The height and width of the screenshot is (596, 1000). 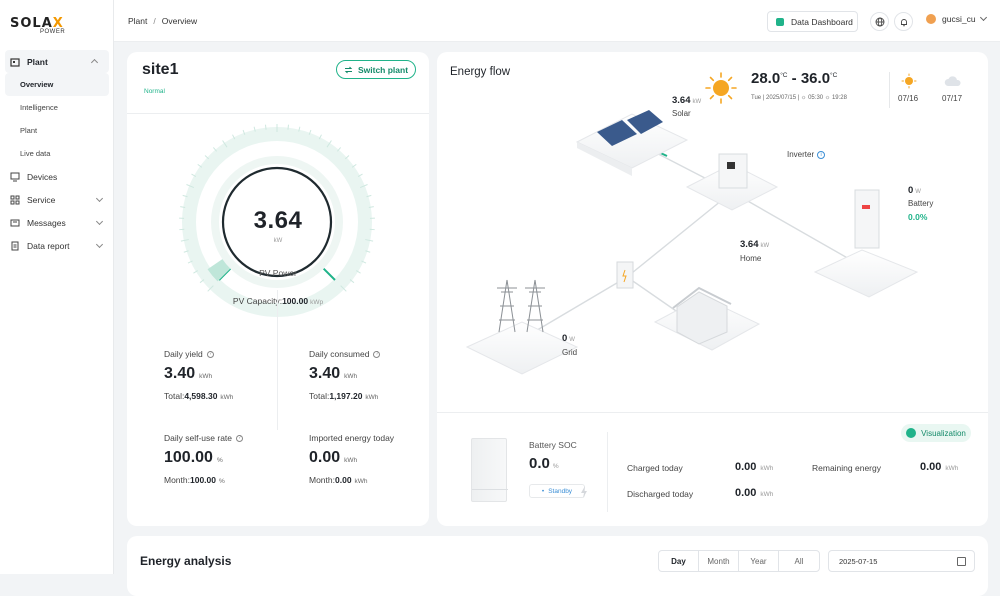 I want to click on period-day-button: Day, so click(x=679, y=561).